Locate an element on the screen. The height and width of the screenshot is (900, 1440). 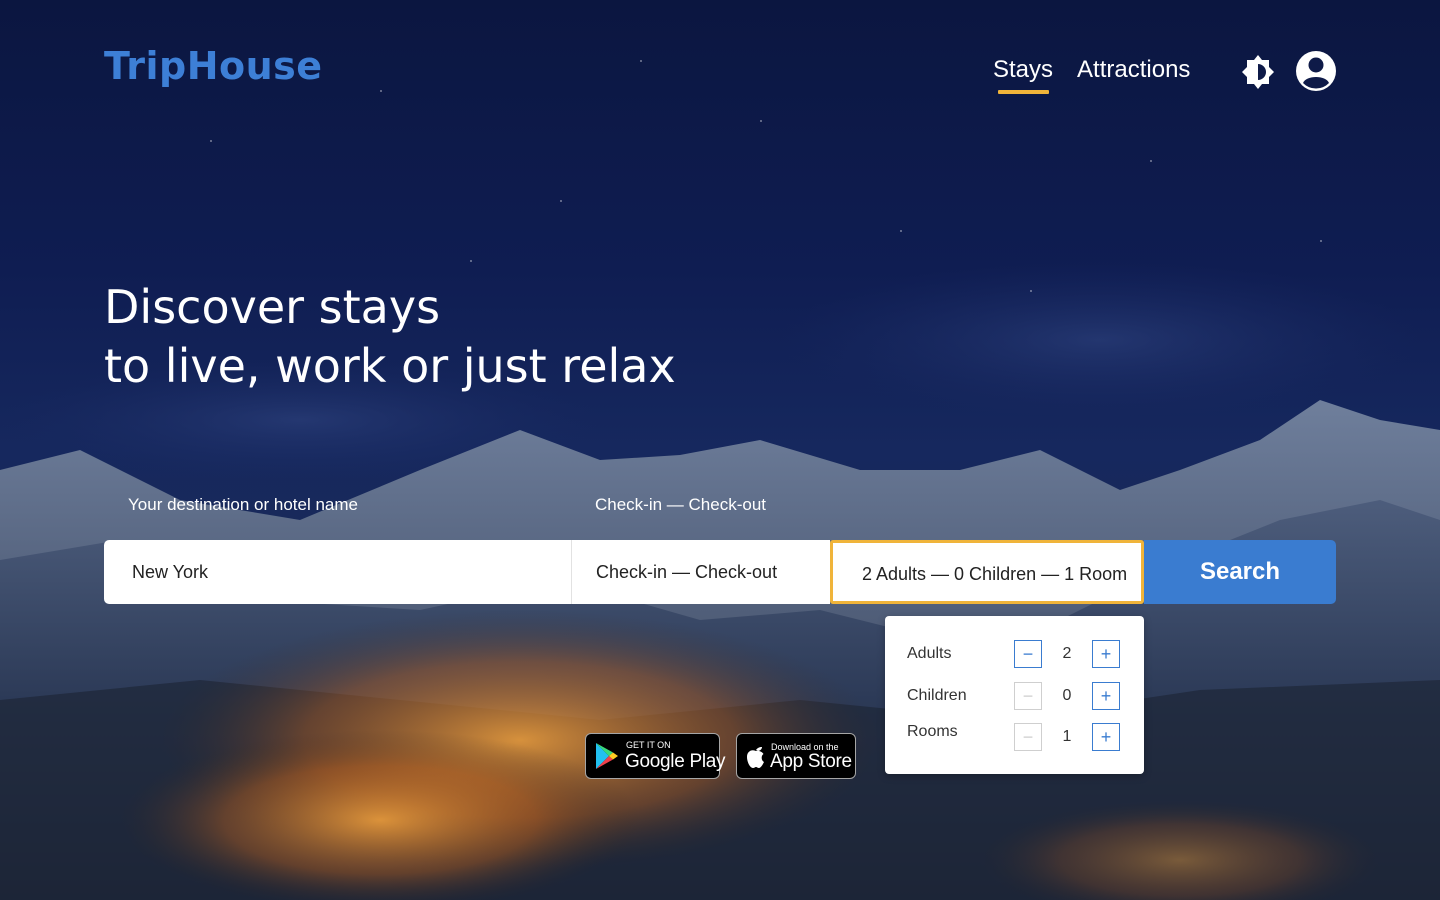
rooms-increment-button: + is located at coordinates (1106, 737).